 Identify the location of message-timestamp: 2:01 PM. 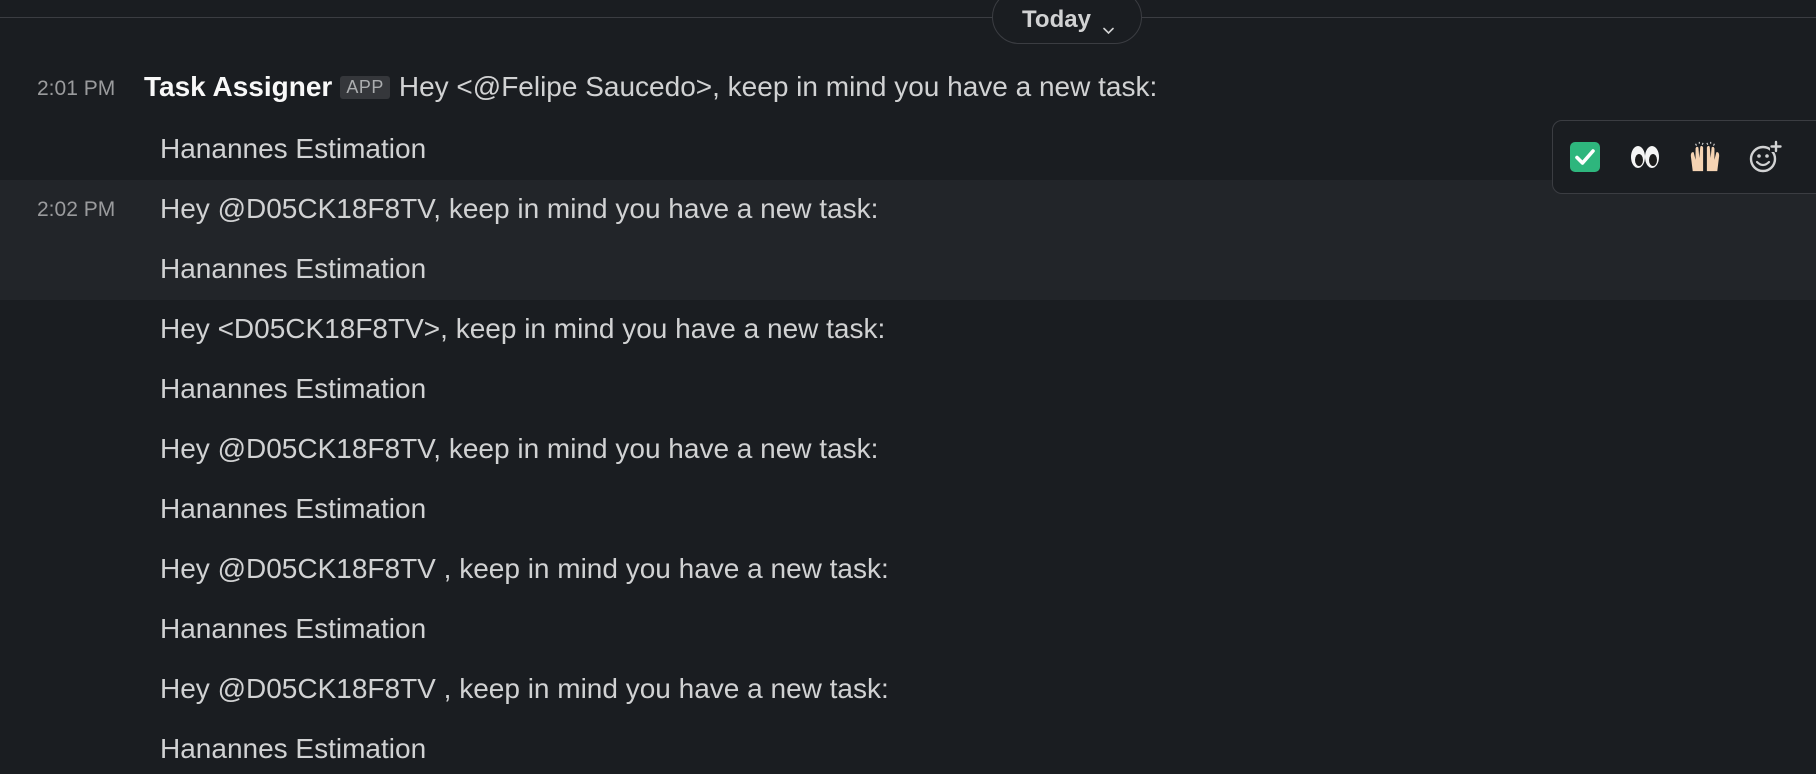
(76, 89).